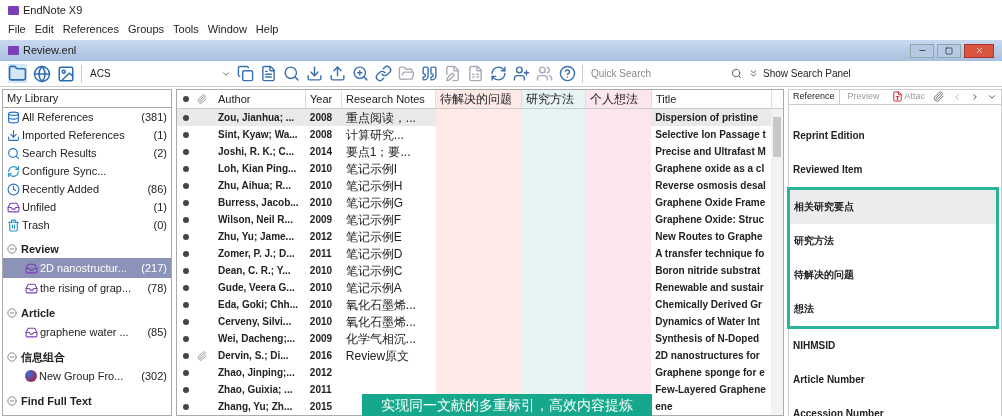  Describe the element at coordinates (324, 99) in the screenshot. I see `column-header: Year` at that location.